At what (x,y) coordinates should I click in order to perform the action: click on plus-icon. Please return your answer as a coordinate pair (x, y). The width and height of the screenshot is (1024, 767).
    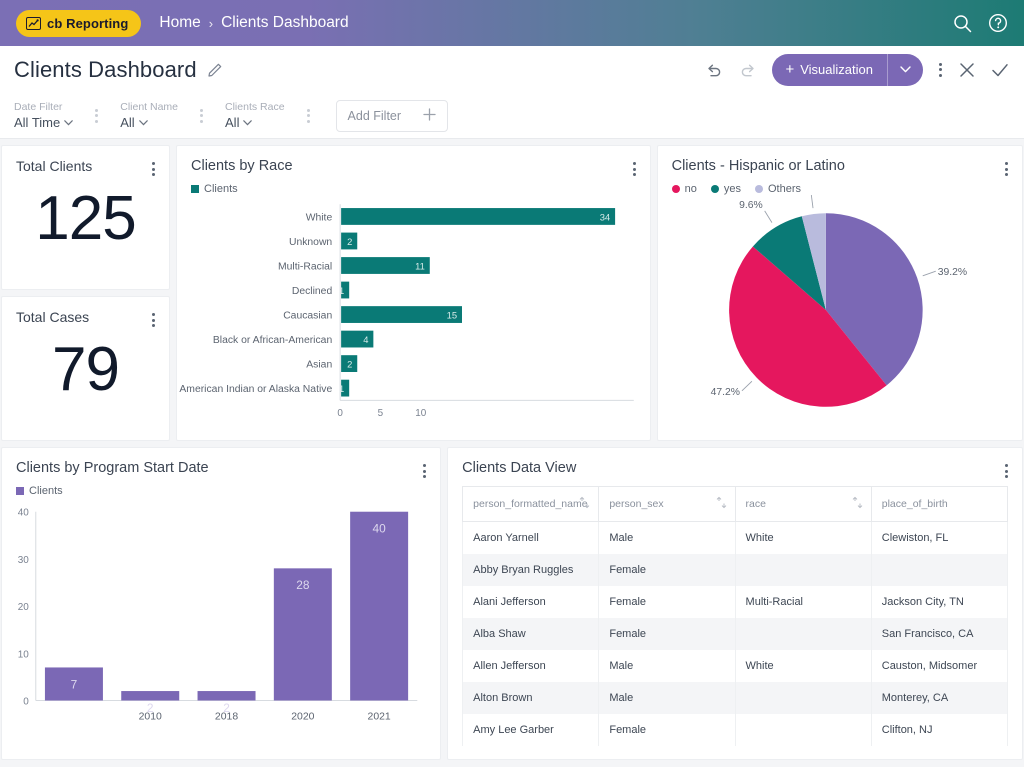
    Looking at the image, I should click on (429, 115).